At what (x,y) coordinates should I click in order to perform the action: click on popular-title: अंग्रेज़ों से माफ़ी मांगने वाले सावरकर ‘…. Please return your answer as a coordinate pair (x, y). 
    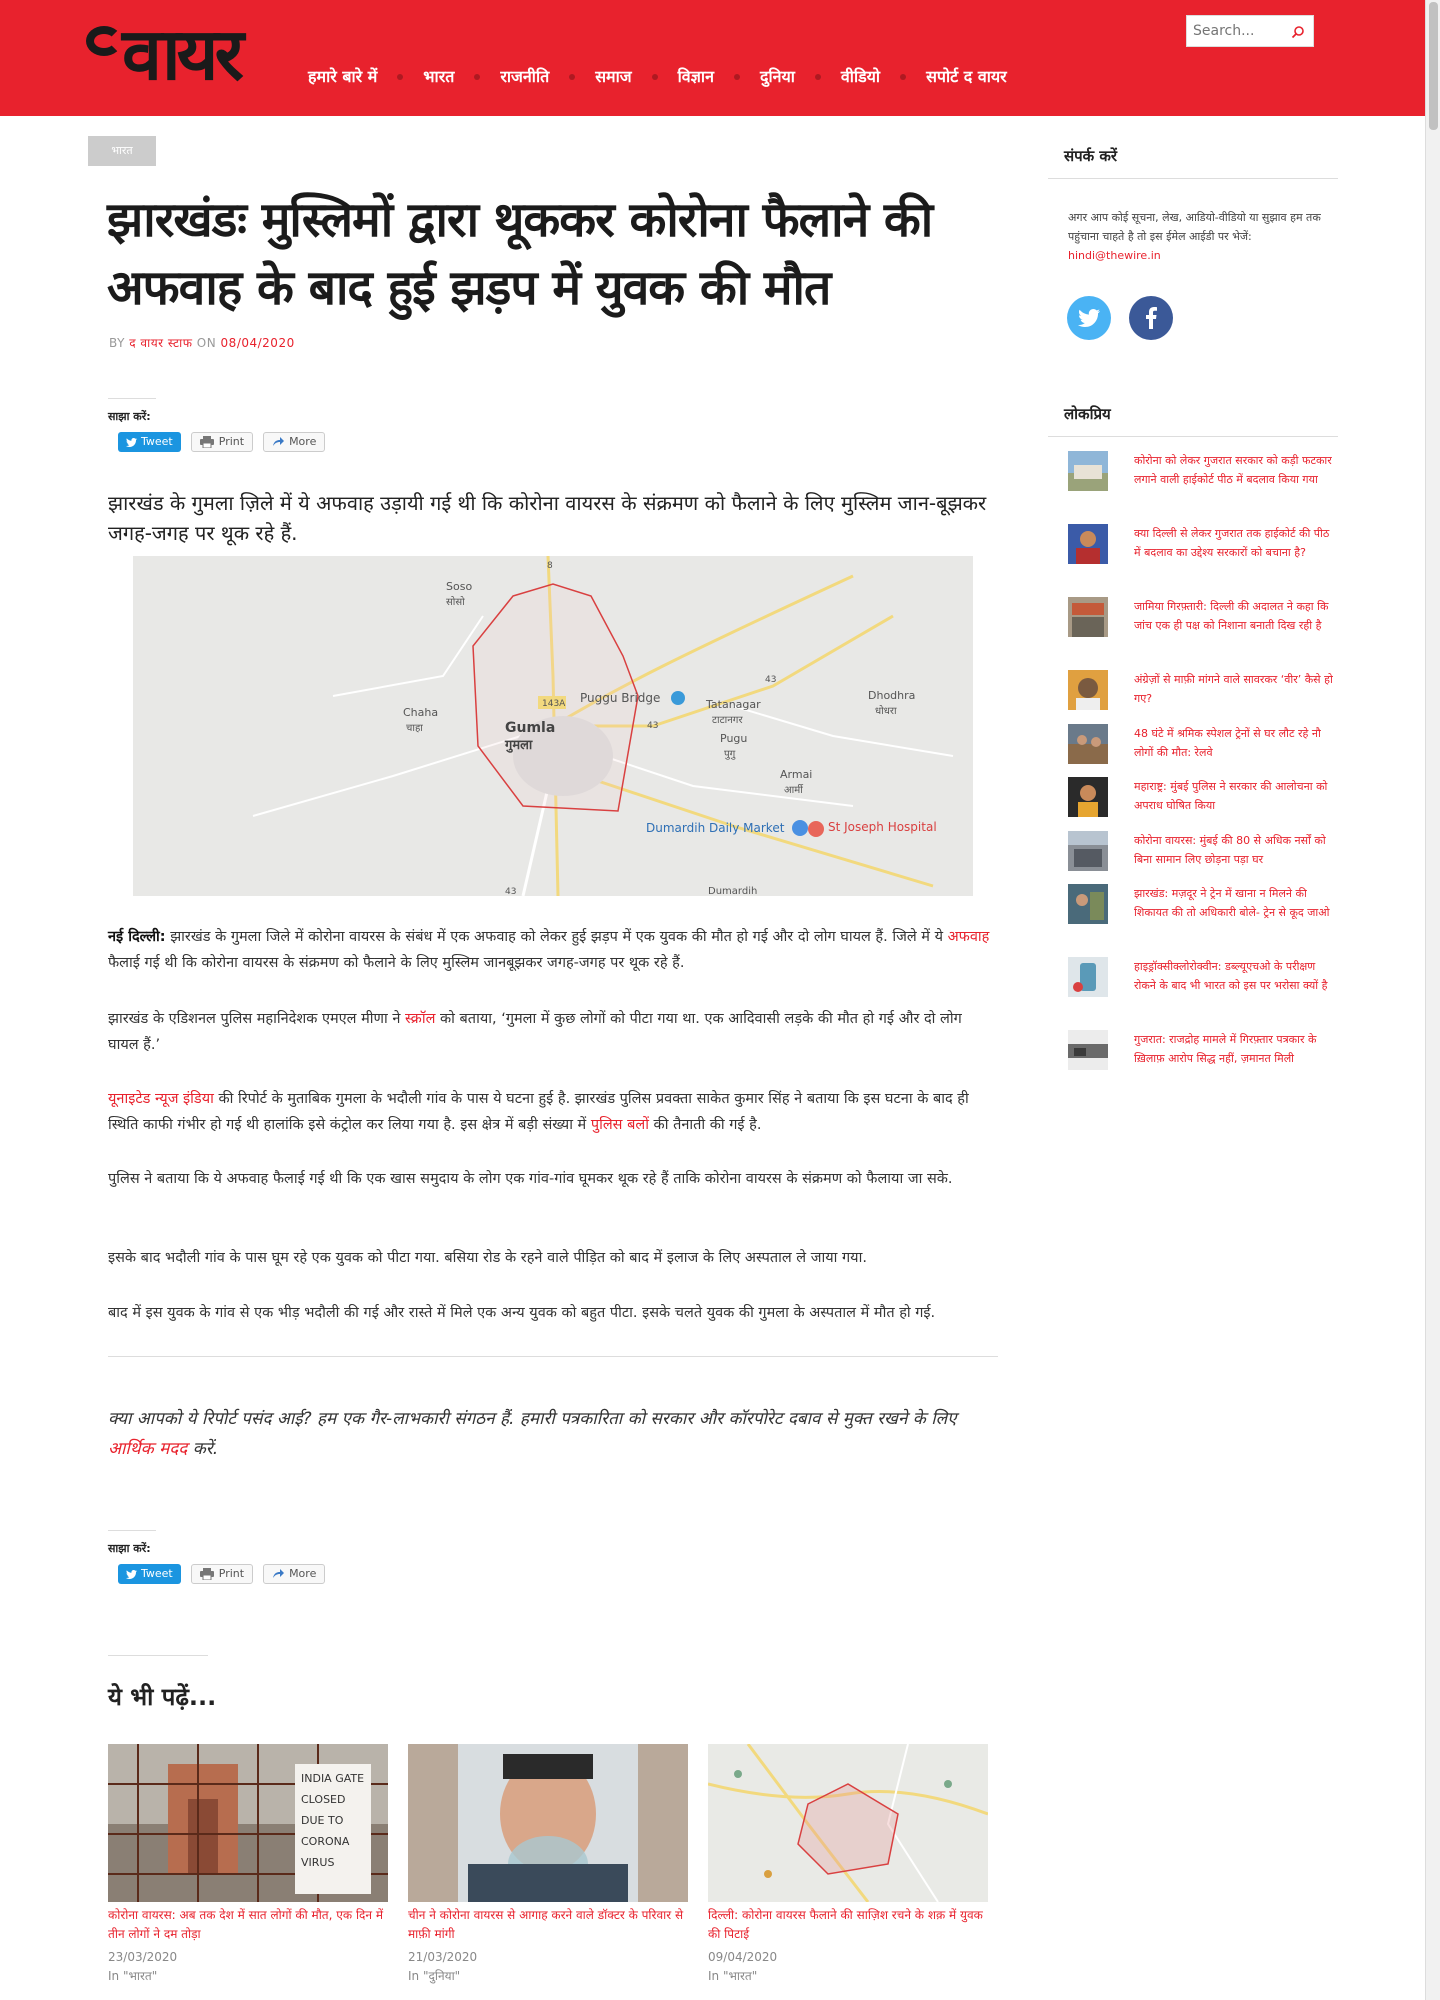
    Looking at the image, I should click on (1234, 689).